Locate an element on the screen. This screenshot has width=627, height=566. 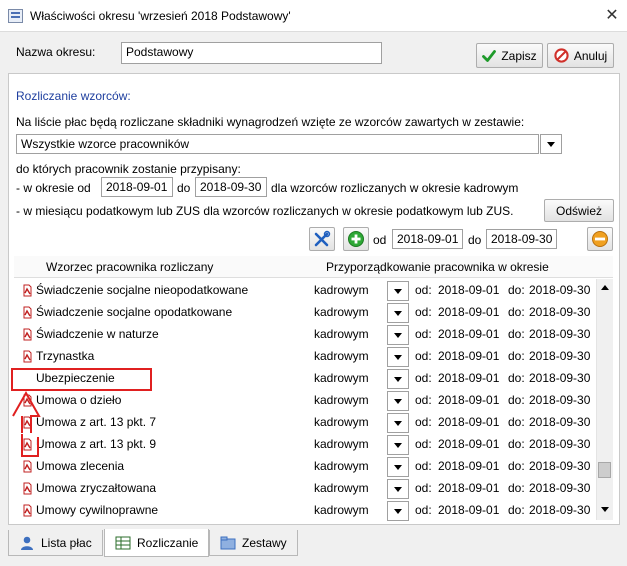
app-icon is located at coordinates (15, 16).